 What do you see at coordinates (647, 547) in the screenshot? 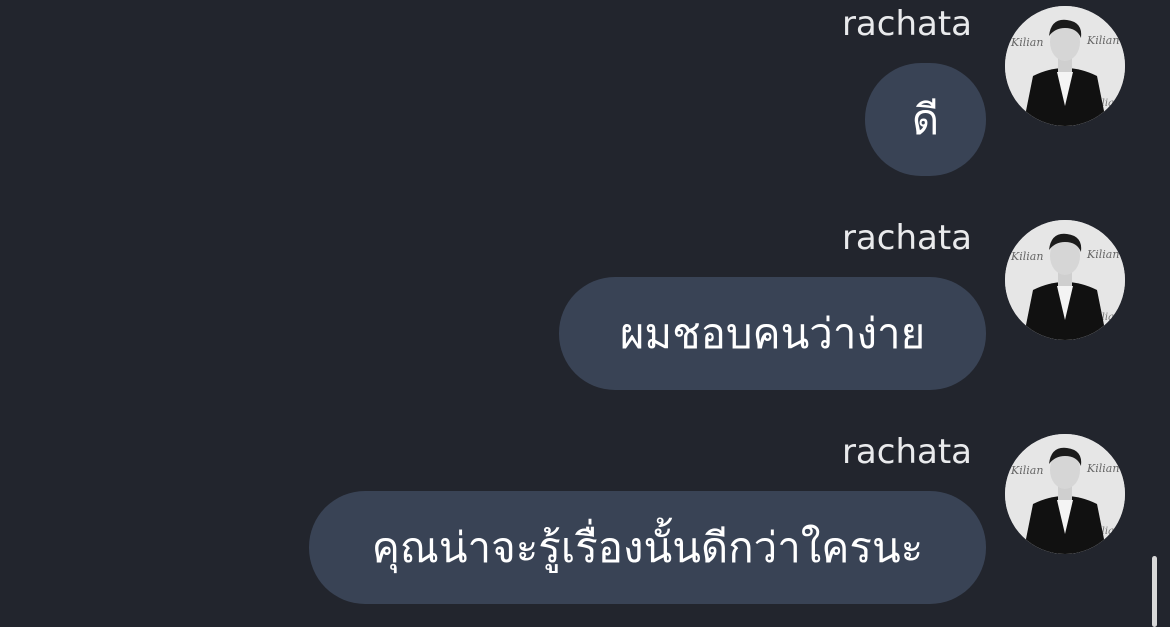
I see `message-bubble: คุณน่าจะรู้เรื่องนั้นดีกว่าใครนะ` at bounding box center [647, 547].